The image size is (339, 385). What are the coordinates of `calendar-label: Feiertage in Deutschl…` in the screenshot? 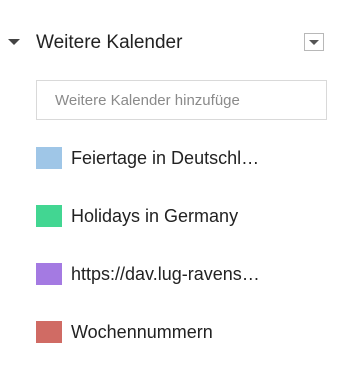 It's located at (165, 158).